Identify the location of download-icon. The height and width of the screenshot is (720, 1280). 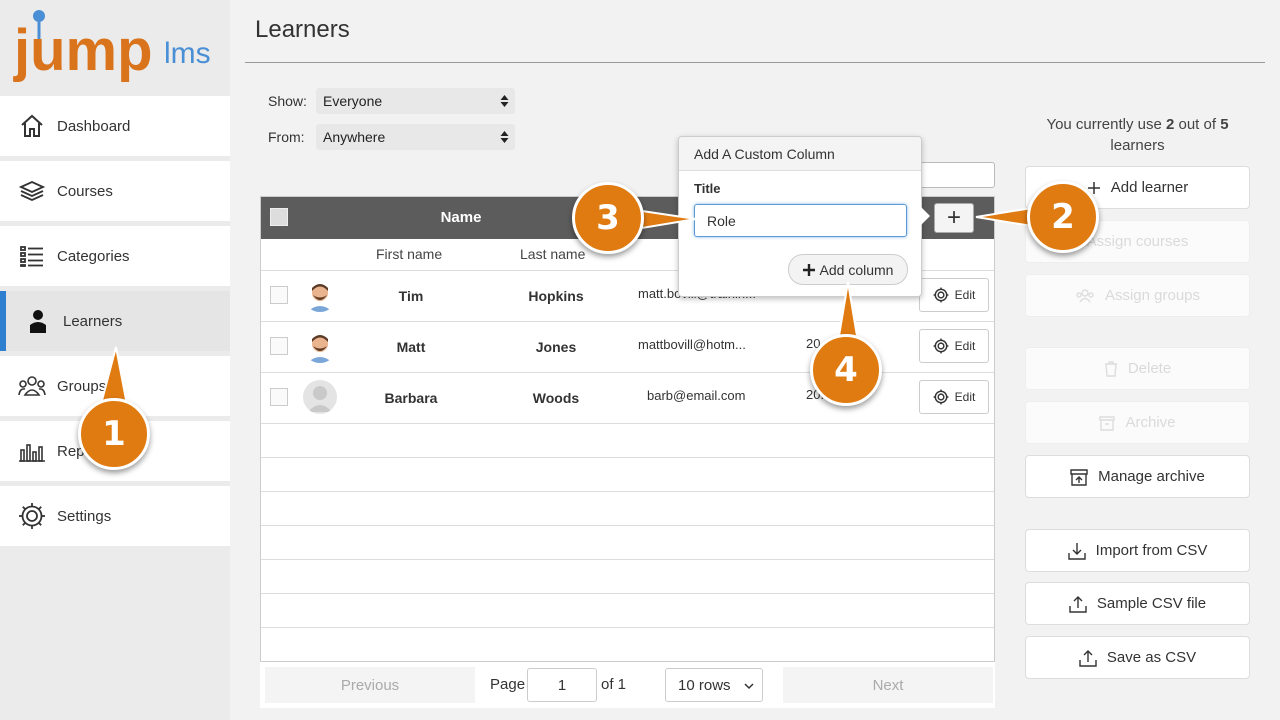
(1076, 551).